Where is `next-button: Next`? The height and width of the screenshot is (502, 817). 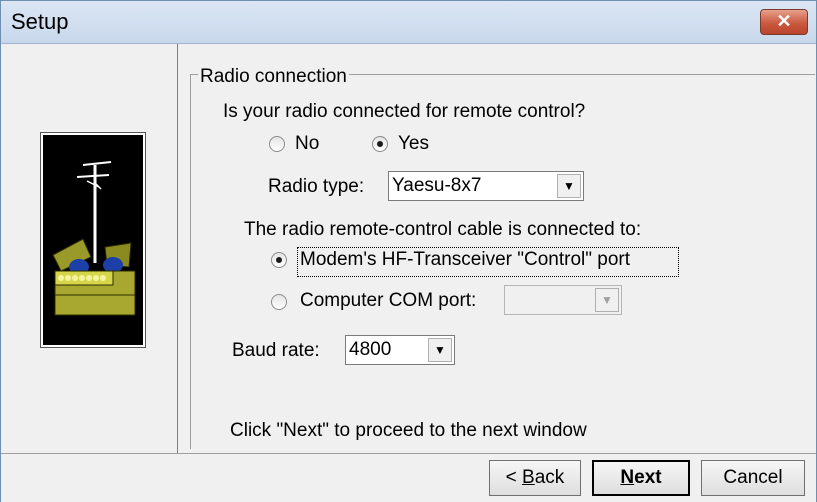
next-button: Next is located at coordinates (641, 478).